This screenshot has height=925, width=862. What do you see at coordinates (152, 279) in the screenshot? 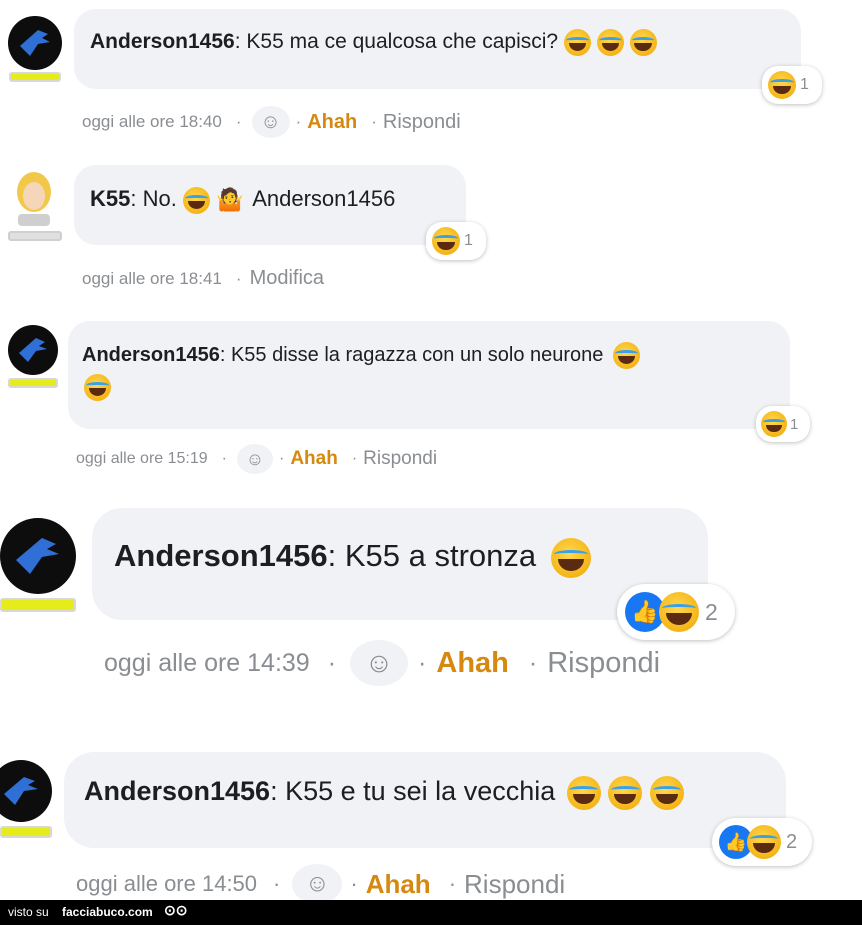
I see `timestamp: oggi alle ore 18:41` at bounding box center [152, 279].